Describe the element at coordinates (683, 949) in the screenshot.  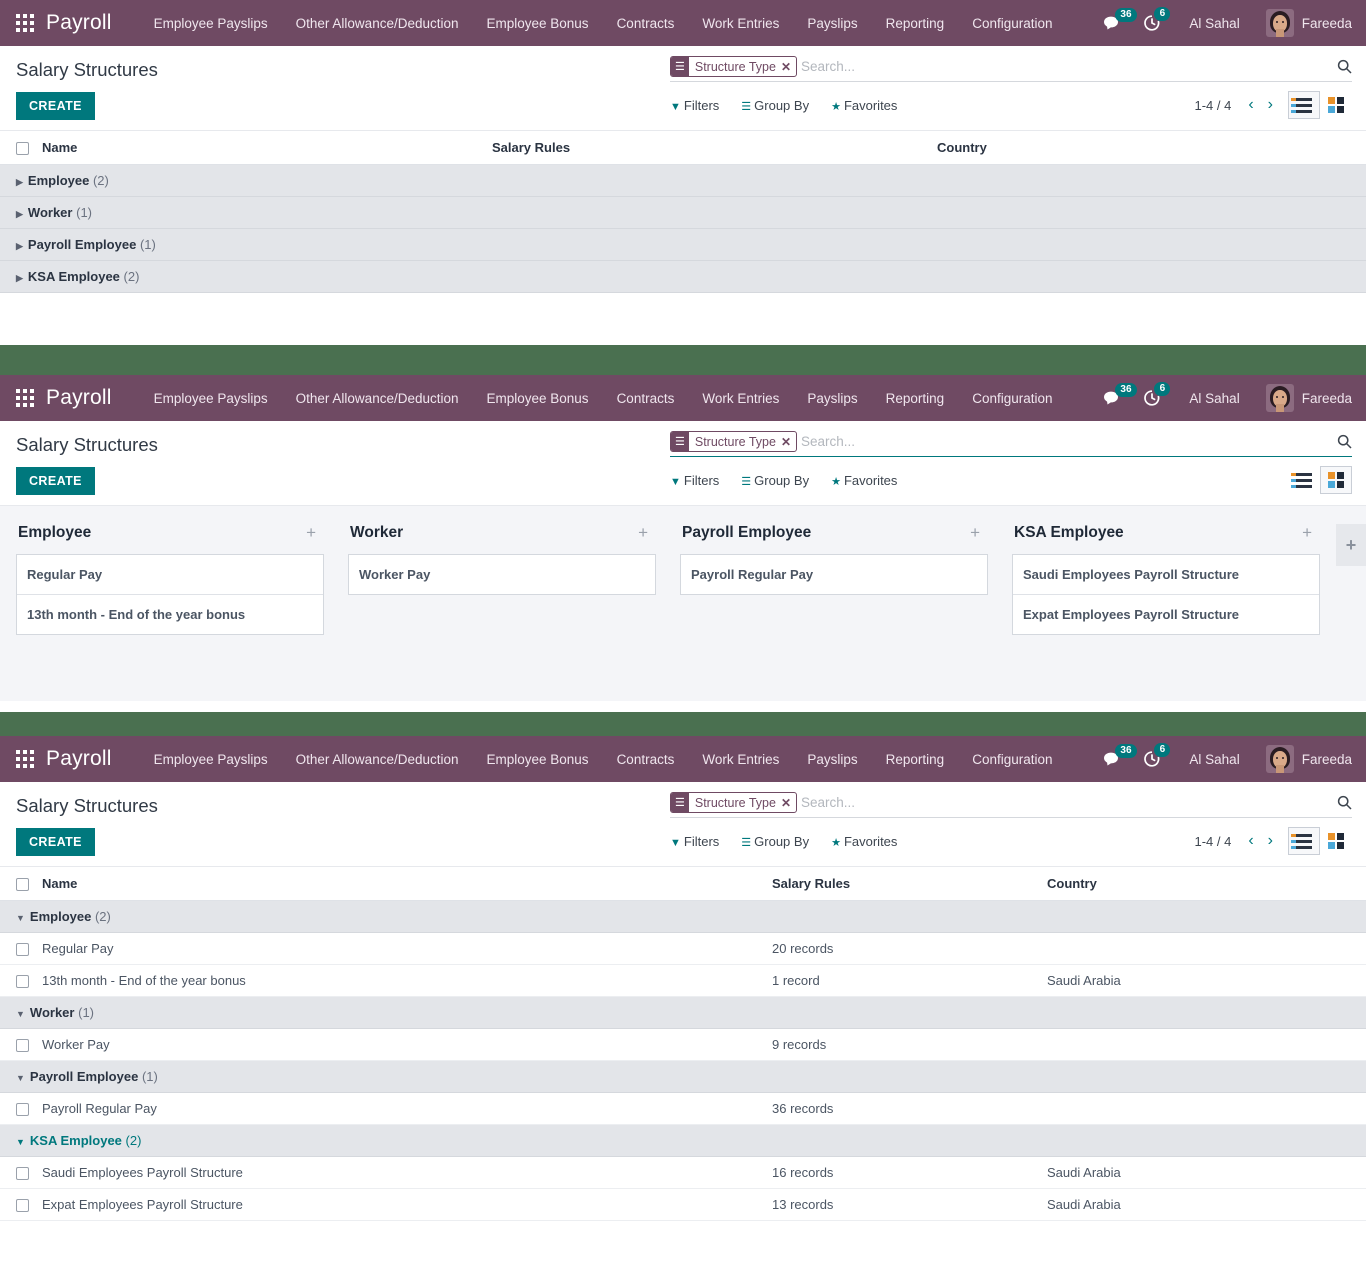
I see `table-row: Regular Pay 20 records` at that location.